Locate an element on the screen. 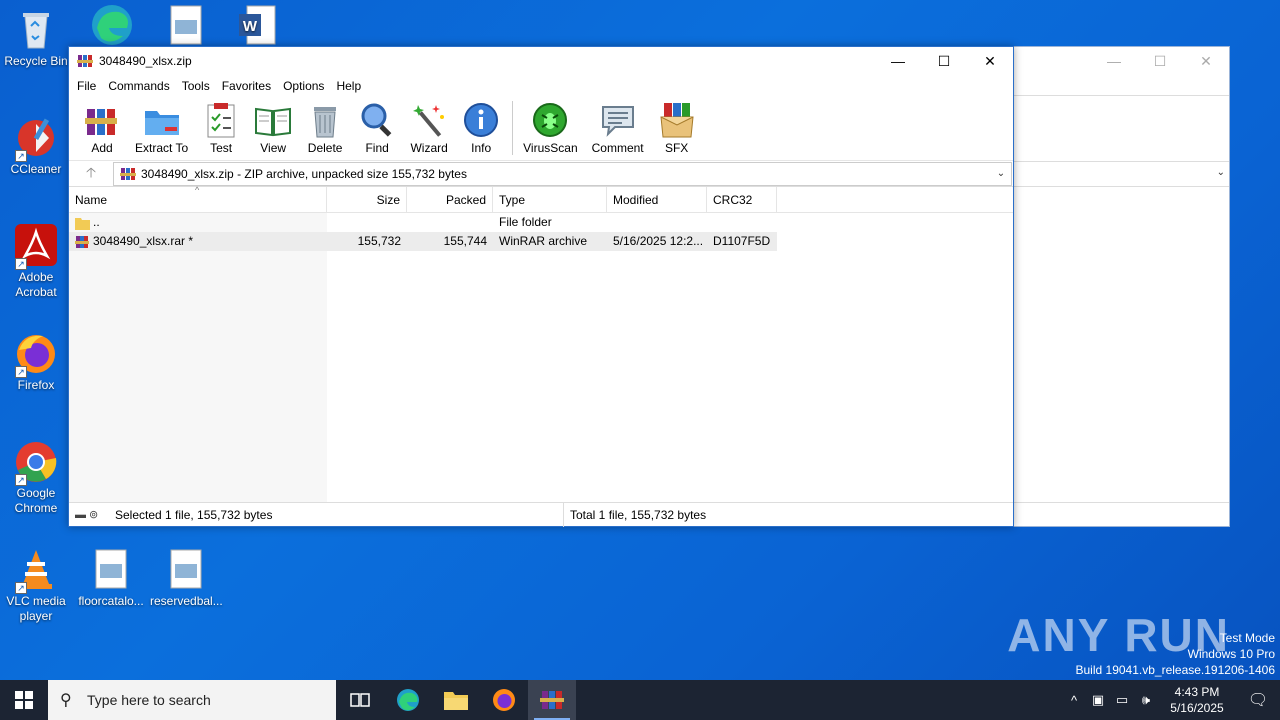 The image size is (1280, 720). desktop-icon-ccleaner: ↗ CCleaner is located at coordinates (36, 145).